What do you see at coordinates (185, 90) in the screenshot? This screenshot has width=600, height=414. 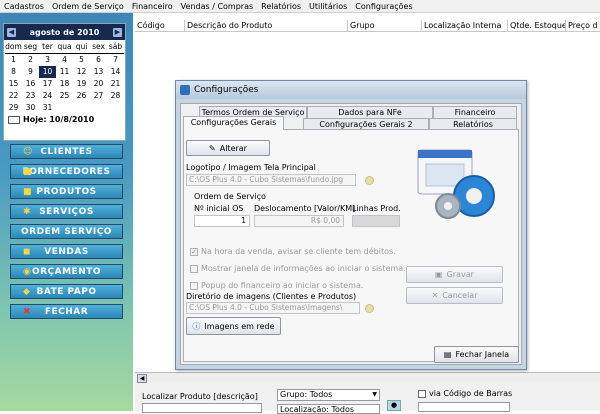 I see `app-icon` at bounding box center [185, 90].